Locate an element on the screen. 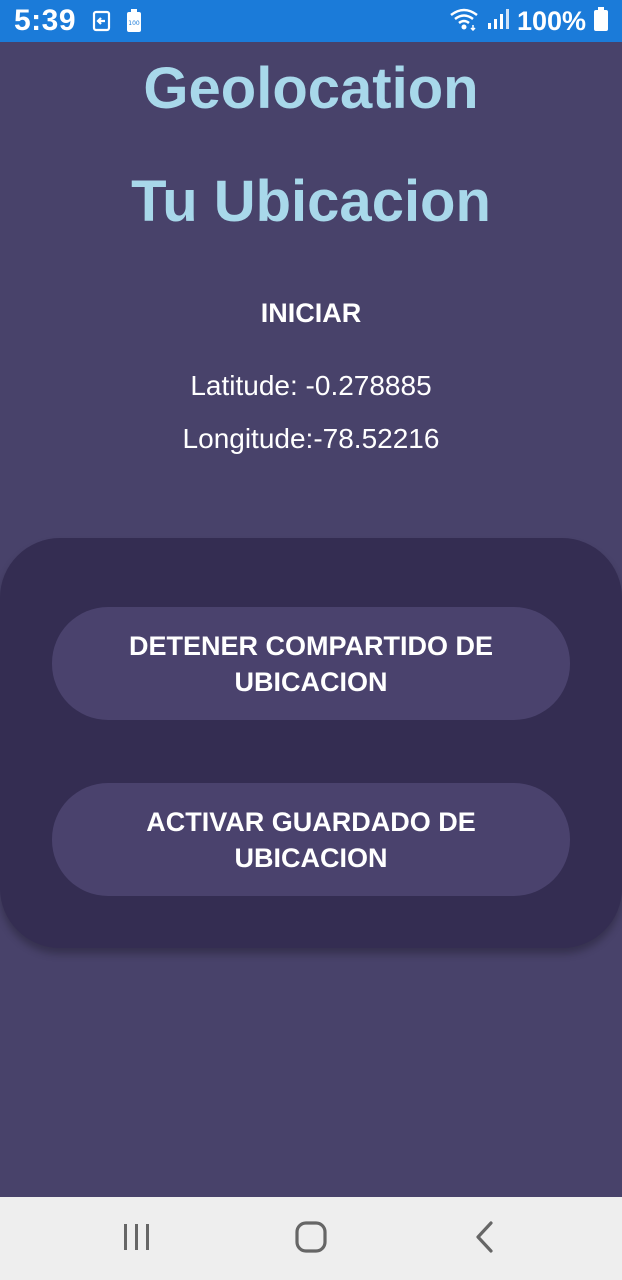 Image resolution: width=622 pixels, height=1280 pixels. status-system-icons: 100% is located at coordinates (528, 21).